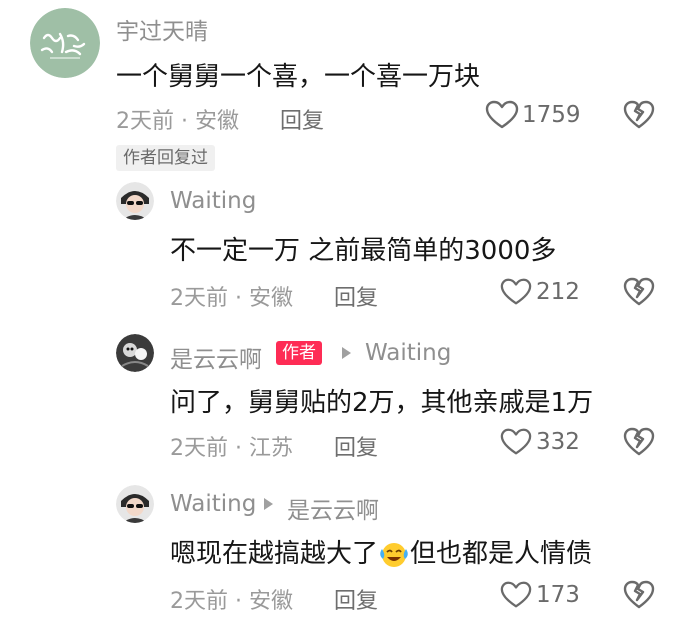 This screenshot has width=690, height=627. What do you see at coordinates (363, 251) in the screenshot?
I see `reply-text: 不一定一万 之前最简单的3000多` at bounding box center [363, 251].